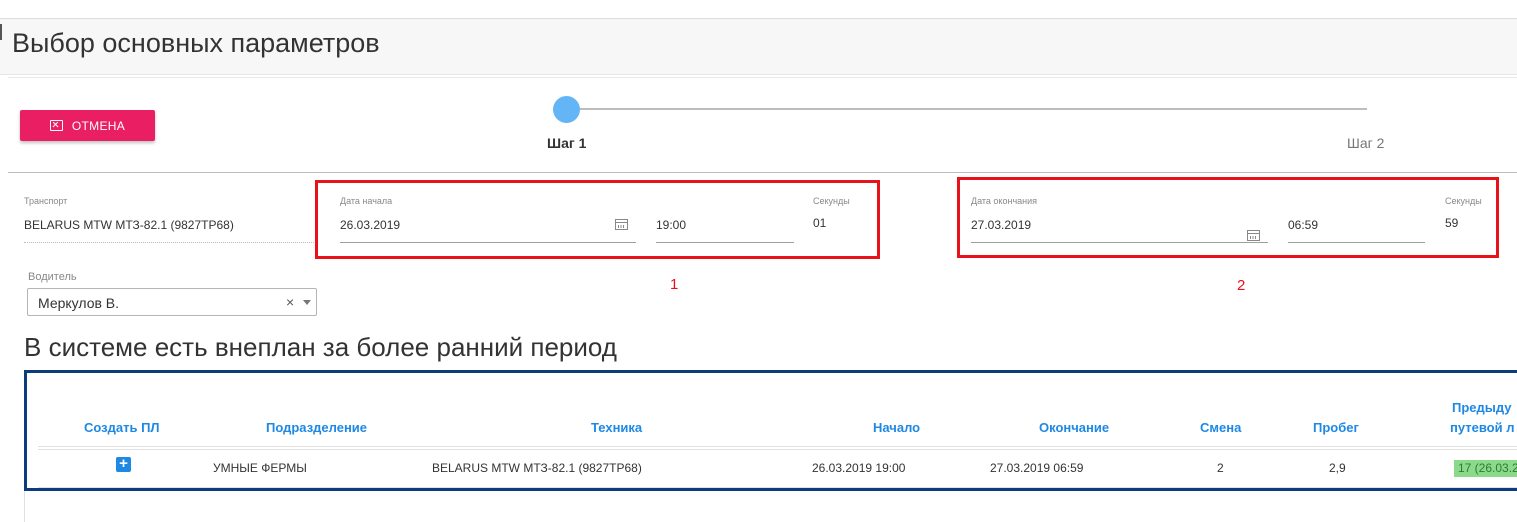  Describe the element at coordinates (129, 225) in the screenshot. I see `transport-value: BELARUS MTW МТЗ-82.1 (9827ТР68)` at that location.